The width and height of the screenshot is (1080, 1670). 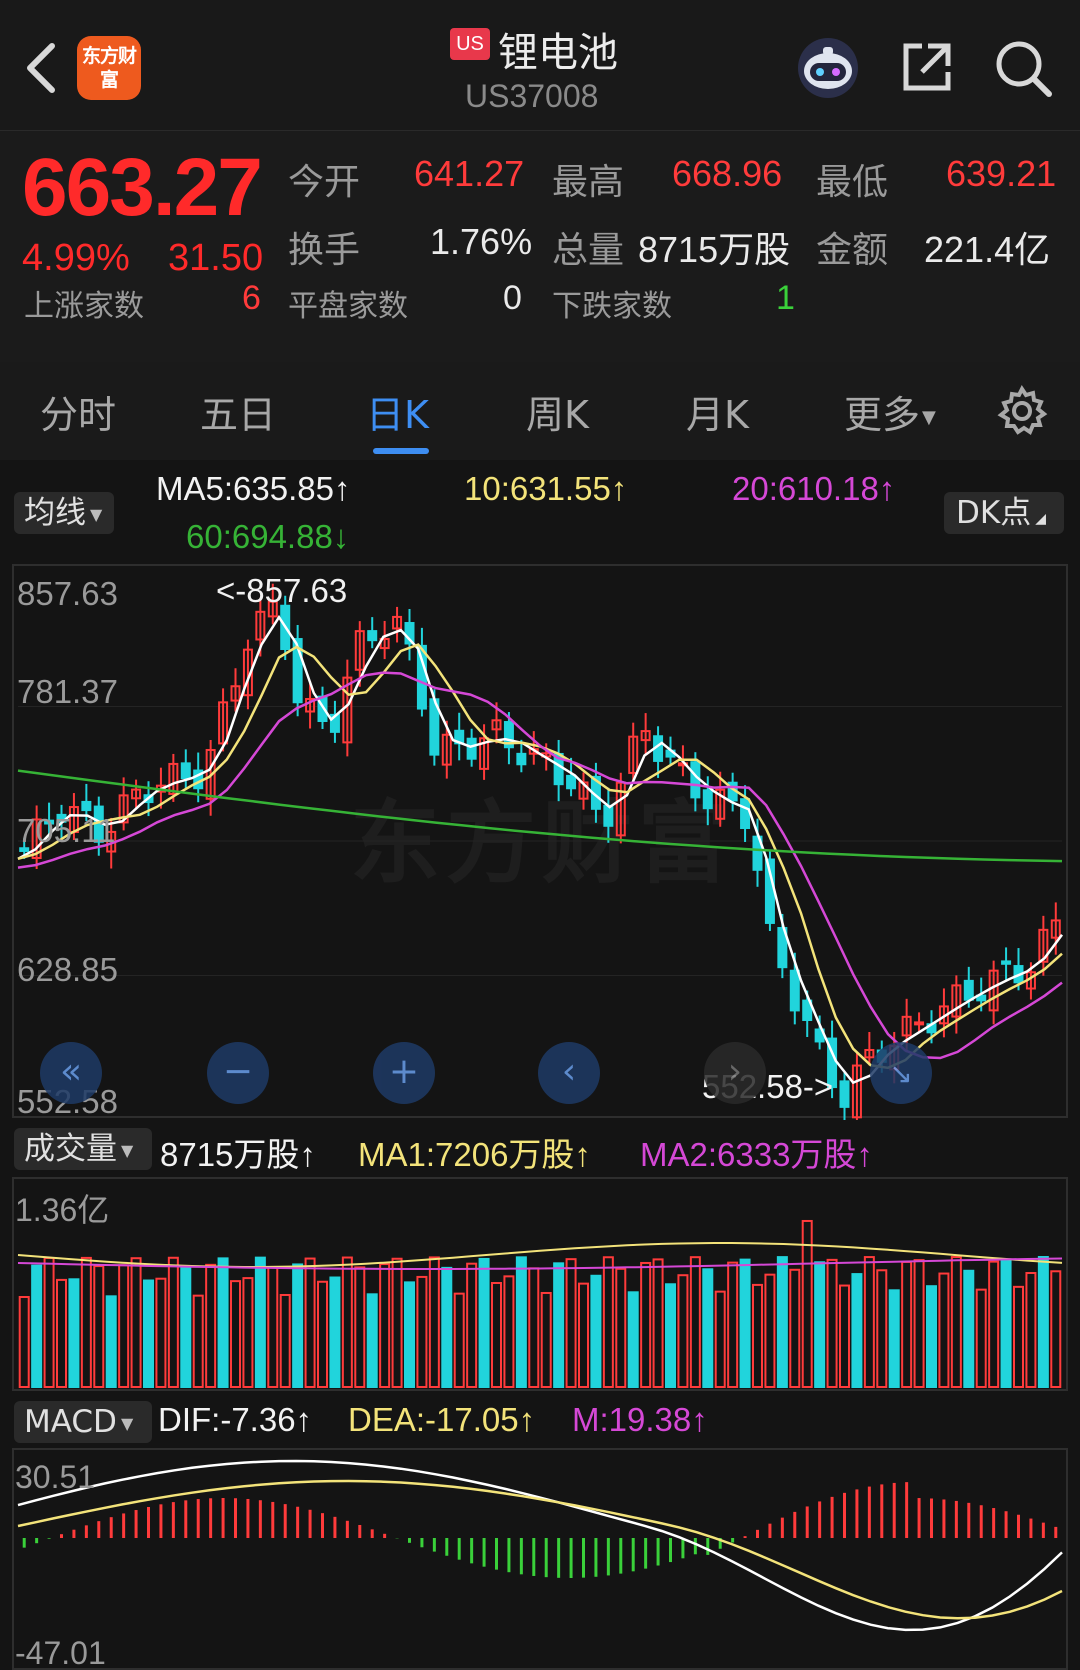 What do you see at coordinates (253, 488) in the screenshot?
I see `ma5-value: MA5:635.85↑` at bounding box center [253, 488].